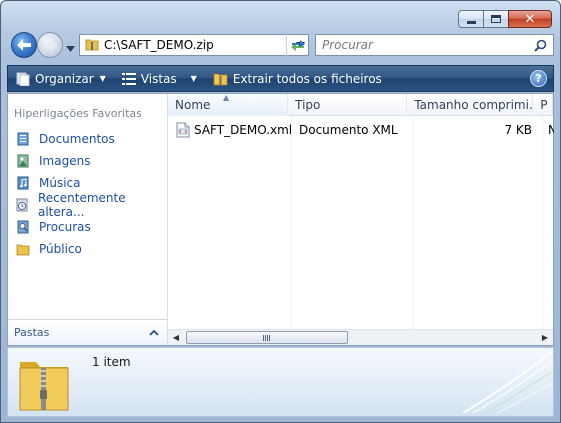  I want to click on nav-item-label: Imagens, so click(65, 161).